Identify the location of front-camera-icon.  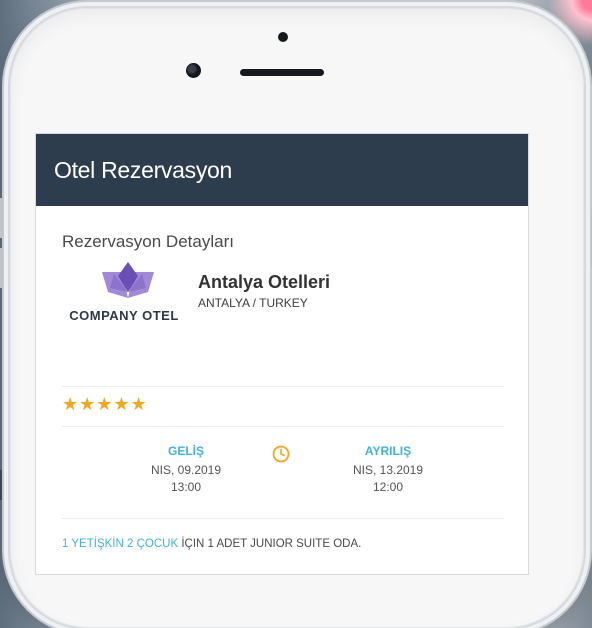
(193, 70).